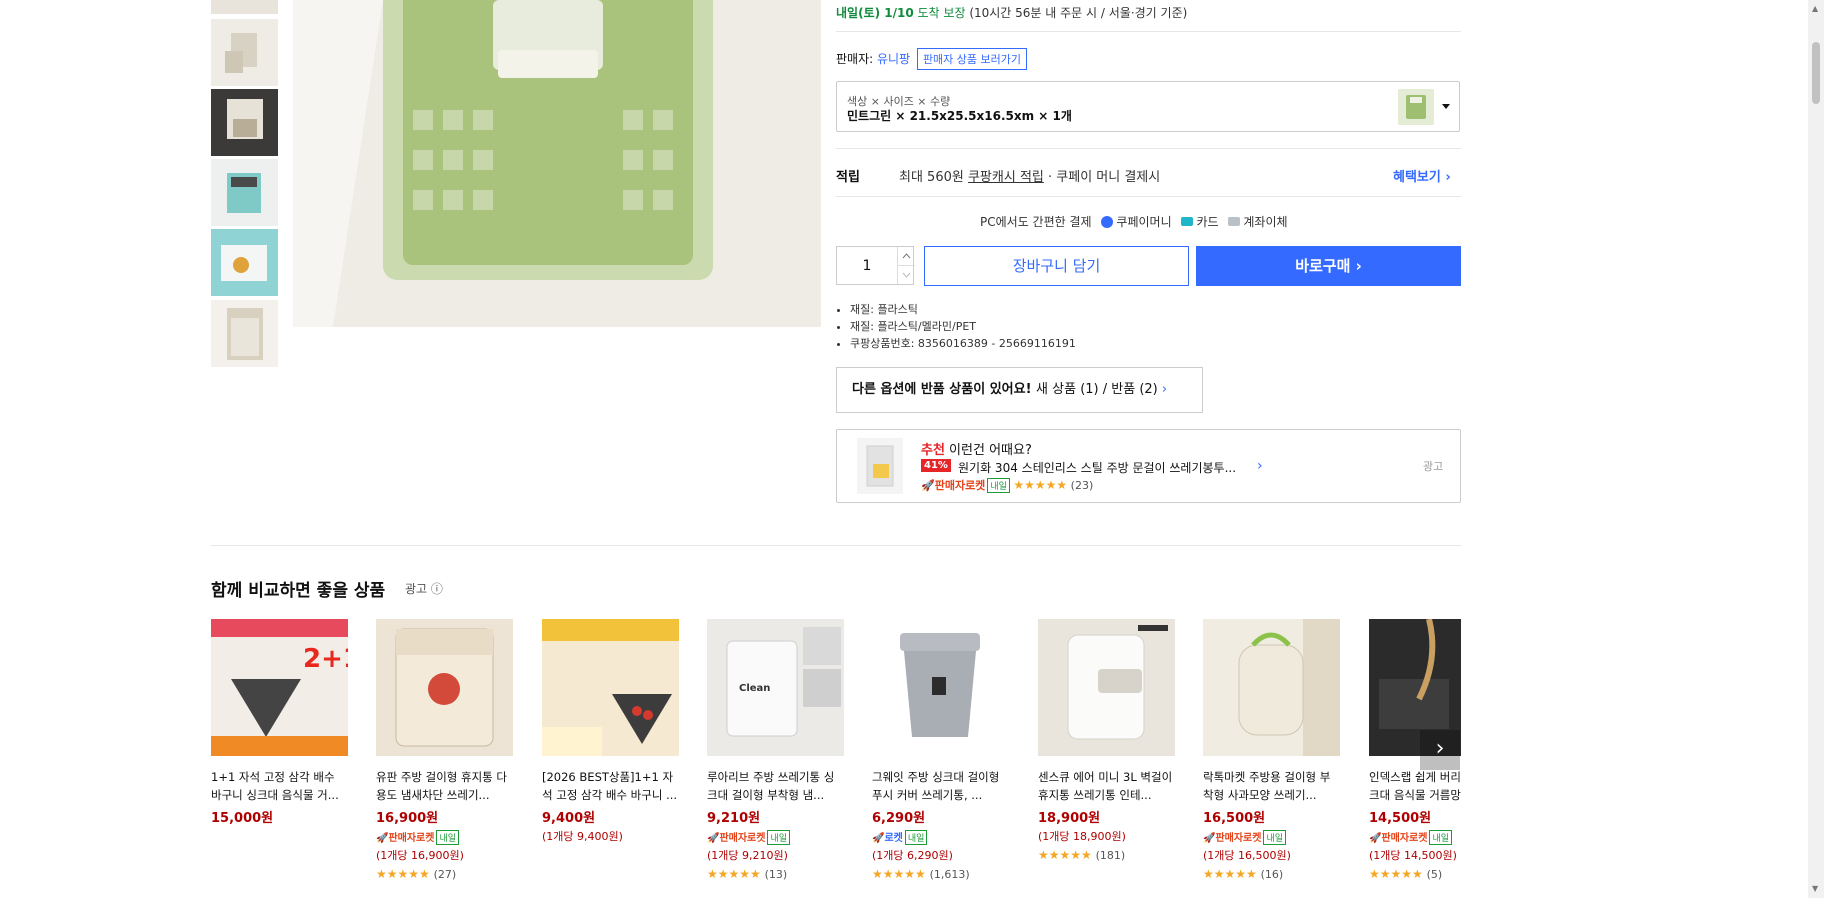 The height and width of the screenshot is (898, 1824). I want to click on payment-bank-transfer: 계좌이체, so click(1265, 222).